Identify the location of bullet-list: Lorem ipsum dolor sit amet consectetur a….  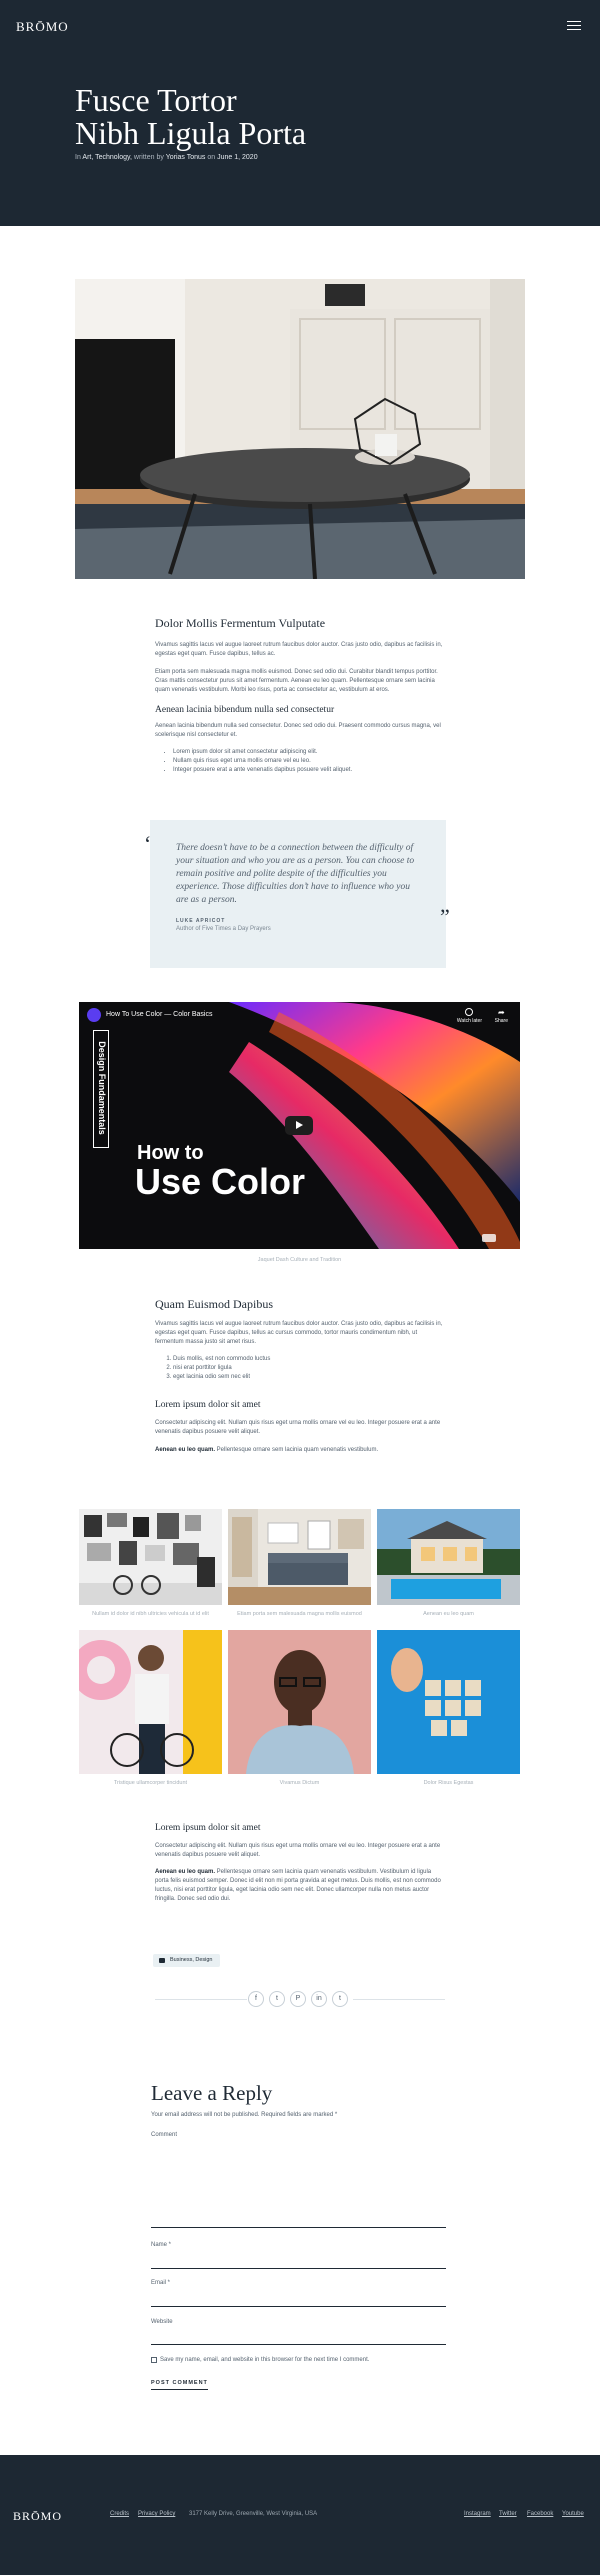
(300, 761).